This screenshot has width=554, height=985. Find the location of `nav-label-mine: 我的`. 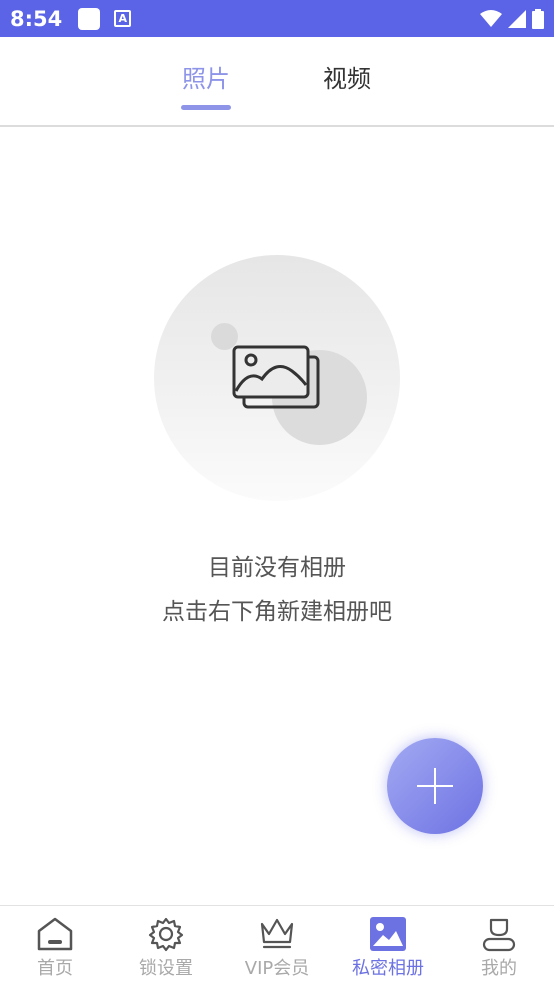

nav-label-mine: 我的 is located at coordinates (499, 968).